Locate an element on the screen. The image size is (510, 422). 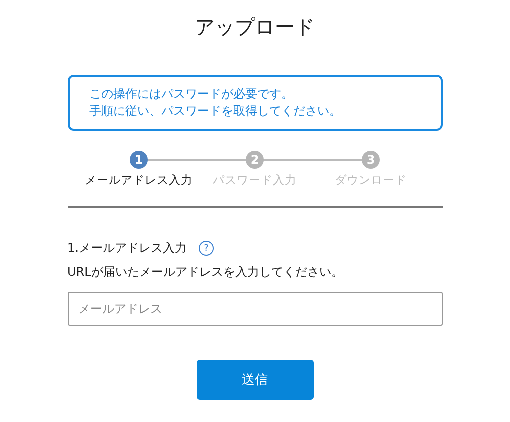
section-heading: 1.メールアドレス入力 is located at coordinates (127, 248).